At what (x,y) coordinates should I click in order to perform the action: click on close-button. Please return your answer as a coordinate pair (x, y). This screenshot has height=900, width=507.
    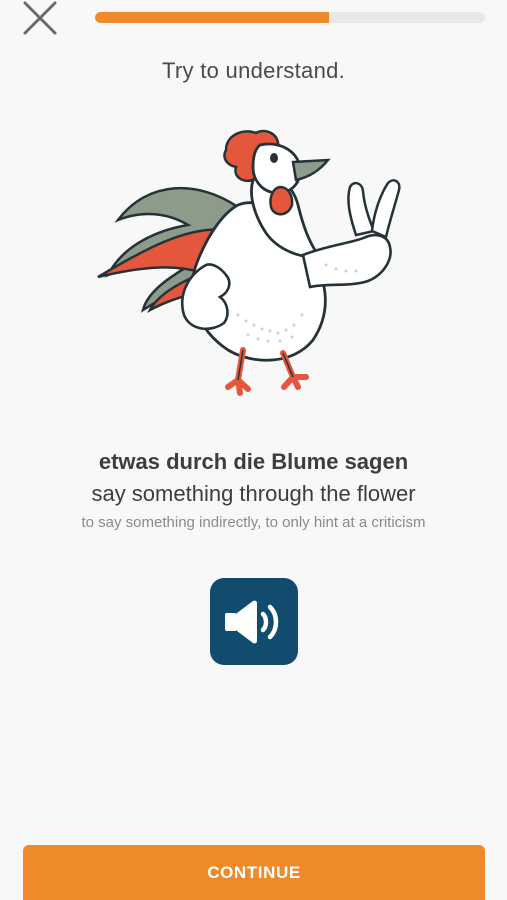
    Looking at the image, I should click on (40, 18).